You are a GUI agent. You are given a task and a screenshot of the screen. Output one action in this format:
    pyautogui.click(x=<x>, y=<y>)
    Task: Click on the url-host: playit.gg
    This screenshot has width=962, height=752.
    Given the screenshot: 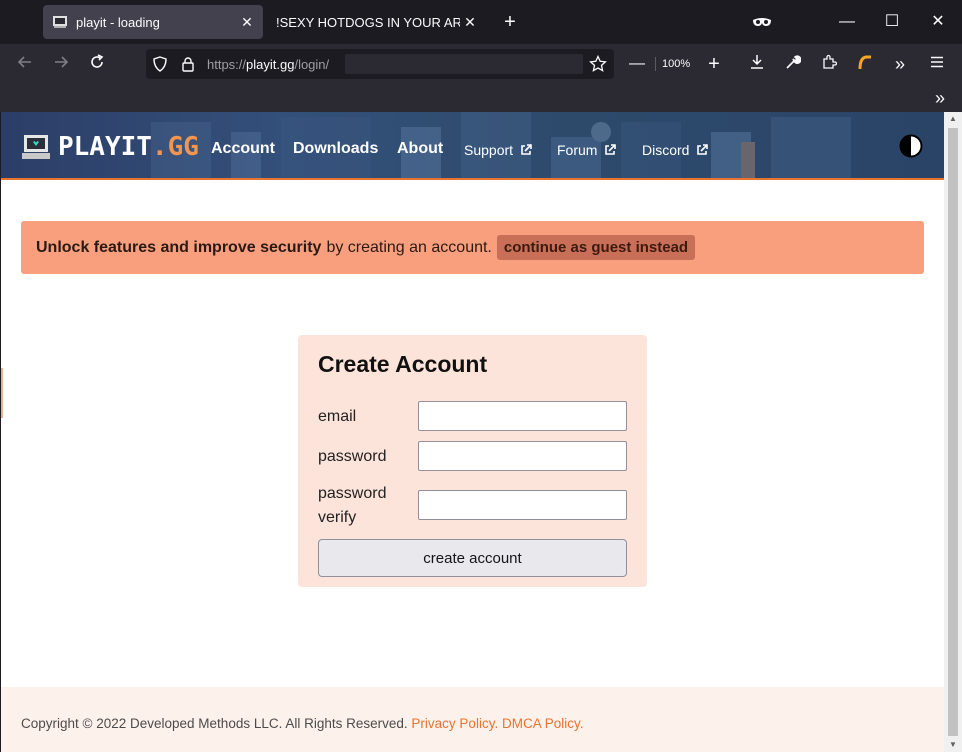 What is the action you would take?
    pyautogui.click(x=270, y=64)
    